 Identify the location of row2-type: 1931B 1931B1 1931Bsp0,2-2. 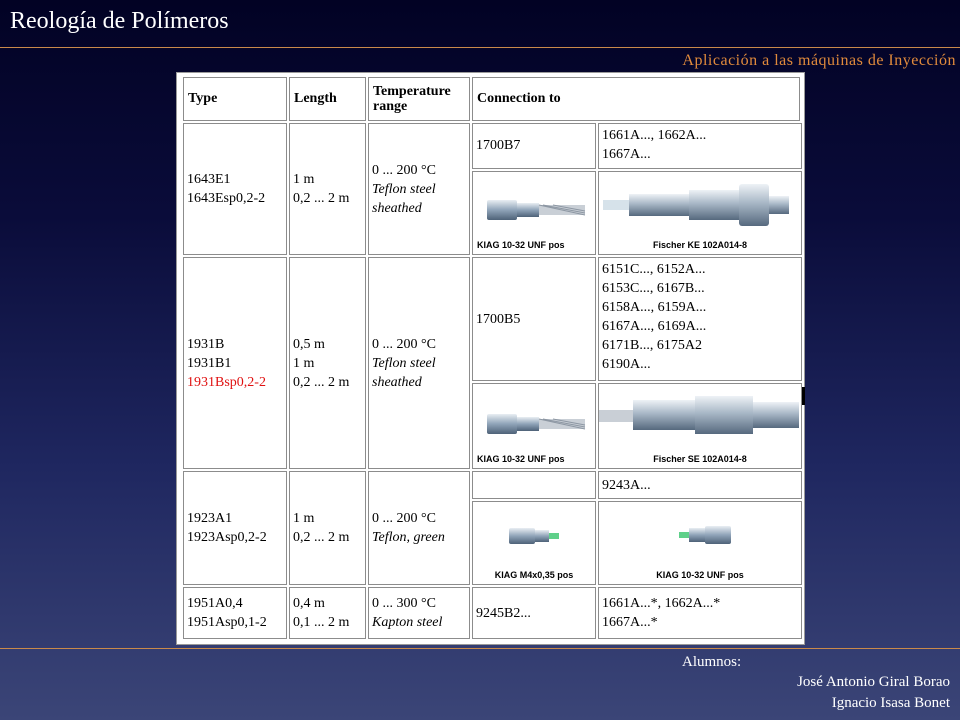
(235, 363).